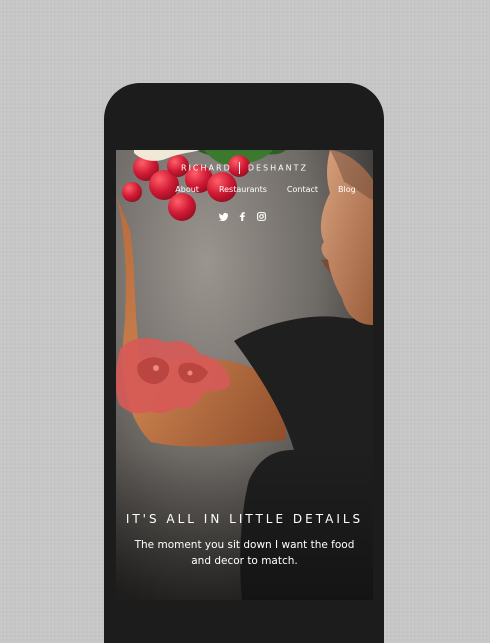 The width and height of the screenshot is (490, 643). What do you see at coordinates (277, 168) in the screenshot?
I see `brand-last: DESHANTZ` at bounding box center [277, 168].